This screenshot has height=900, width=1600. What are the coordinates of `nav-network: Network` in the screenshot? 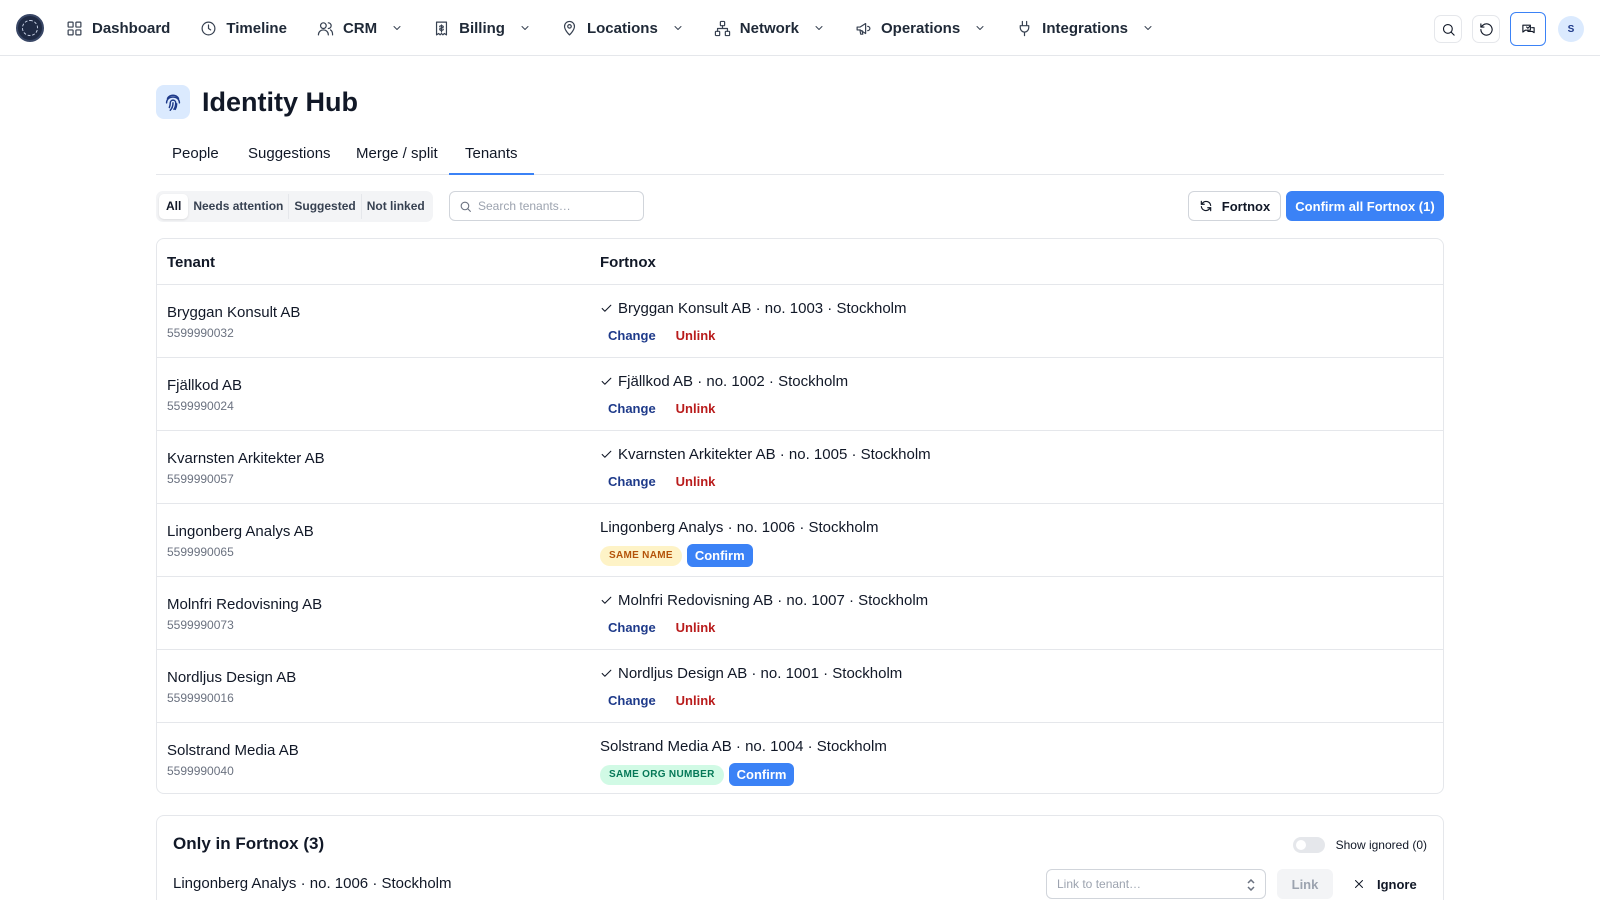 It's located at (769, 28).